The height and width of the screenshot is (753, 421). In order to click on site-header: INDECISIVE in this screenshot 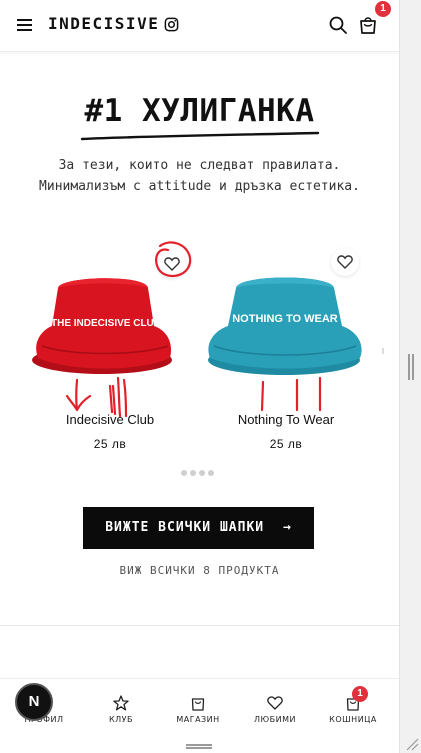, I will do `click(199, 26)`.